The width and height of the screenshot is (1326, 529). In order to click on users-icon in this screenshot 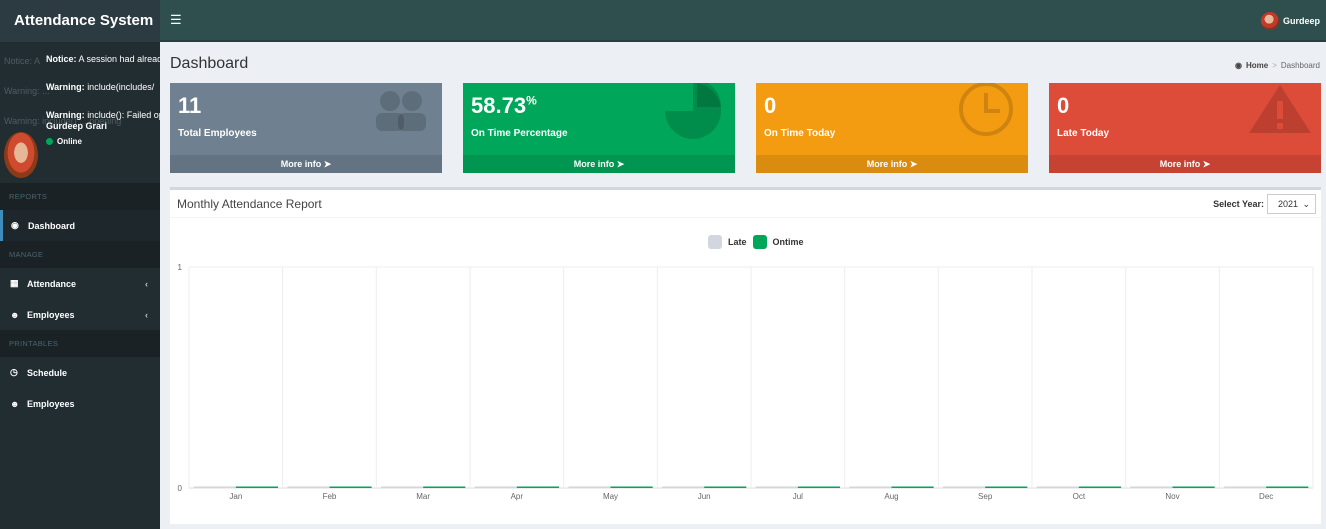, I will do `click(401, 111)`.